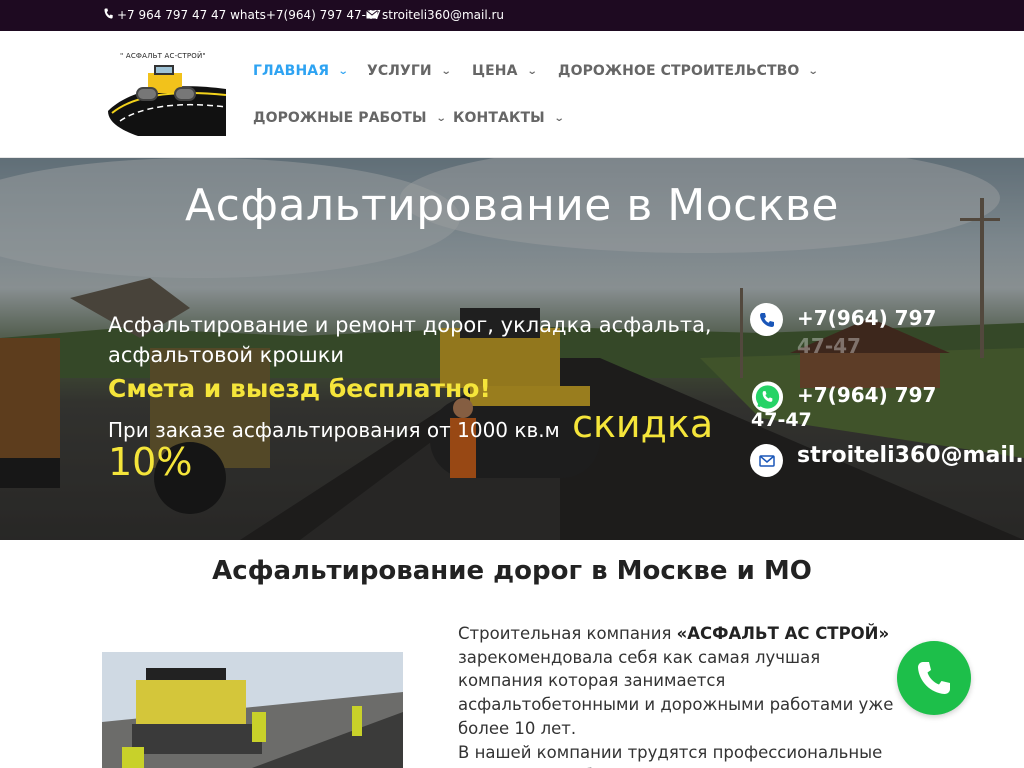 This screenshot has width=1024, height=768. What do you see at coordinates (512, 571) in the screenshot?
I see `section-title: Асфальтирование дорог в Москве и МО` at bounding box center [512, 571].